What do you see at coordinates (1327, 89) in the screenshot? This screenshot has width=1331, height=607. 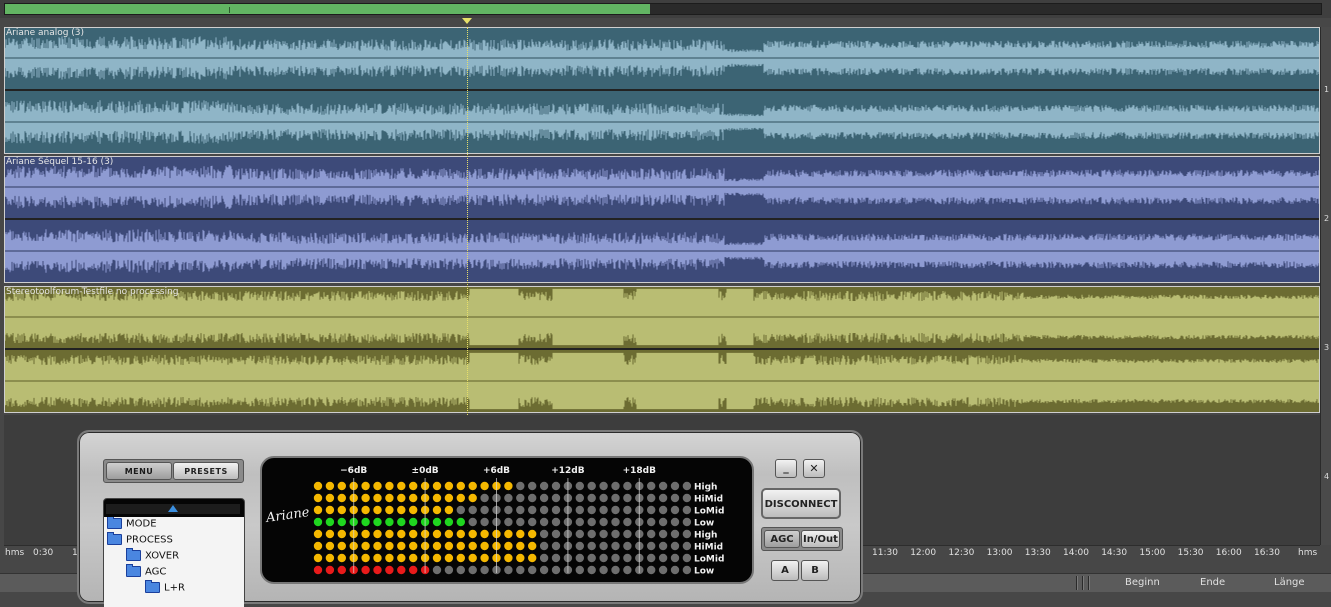 I see `track-number: 1` at bounding box center [1327, 89].